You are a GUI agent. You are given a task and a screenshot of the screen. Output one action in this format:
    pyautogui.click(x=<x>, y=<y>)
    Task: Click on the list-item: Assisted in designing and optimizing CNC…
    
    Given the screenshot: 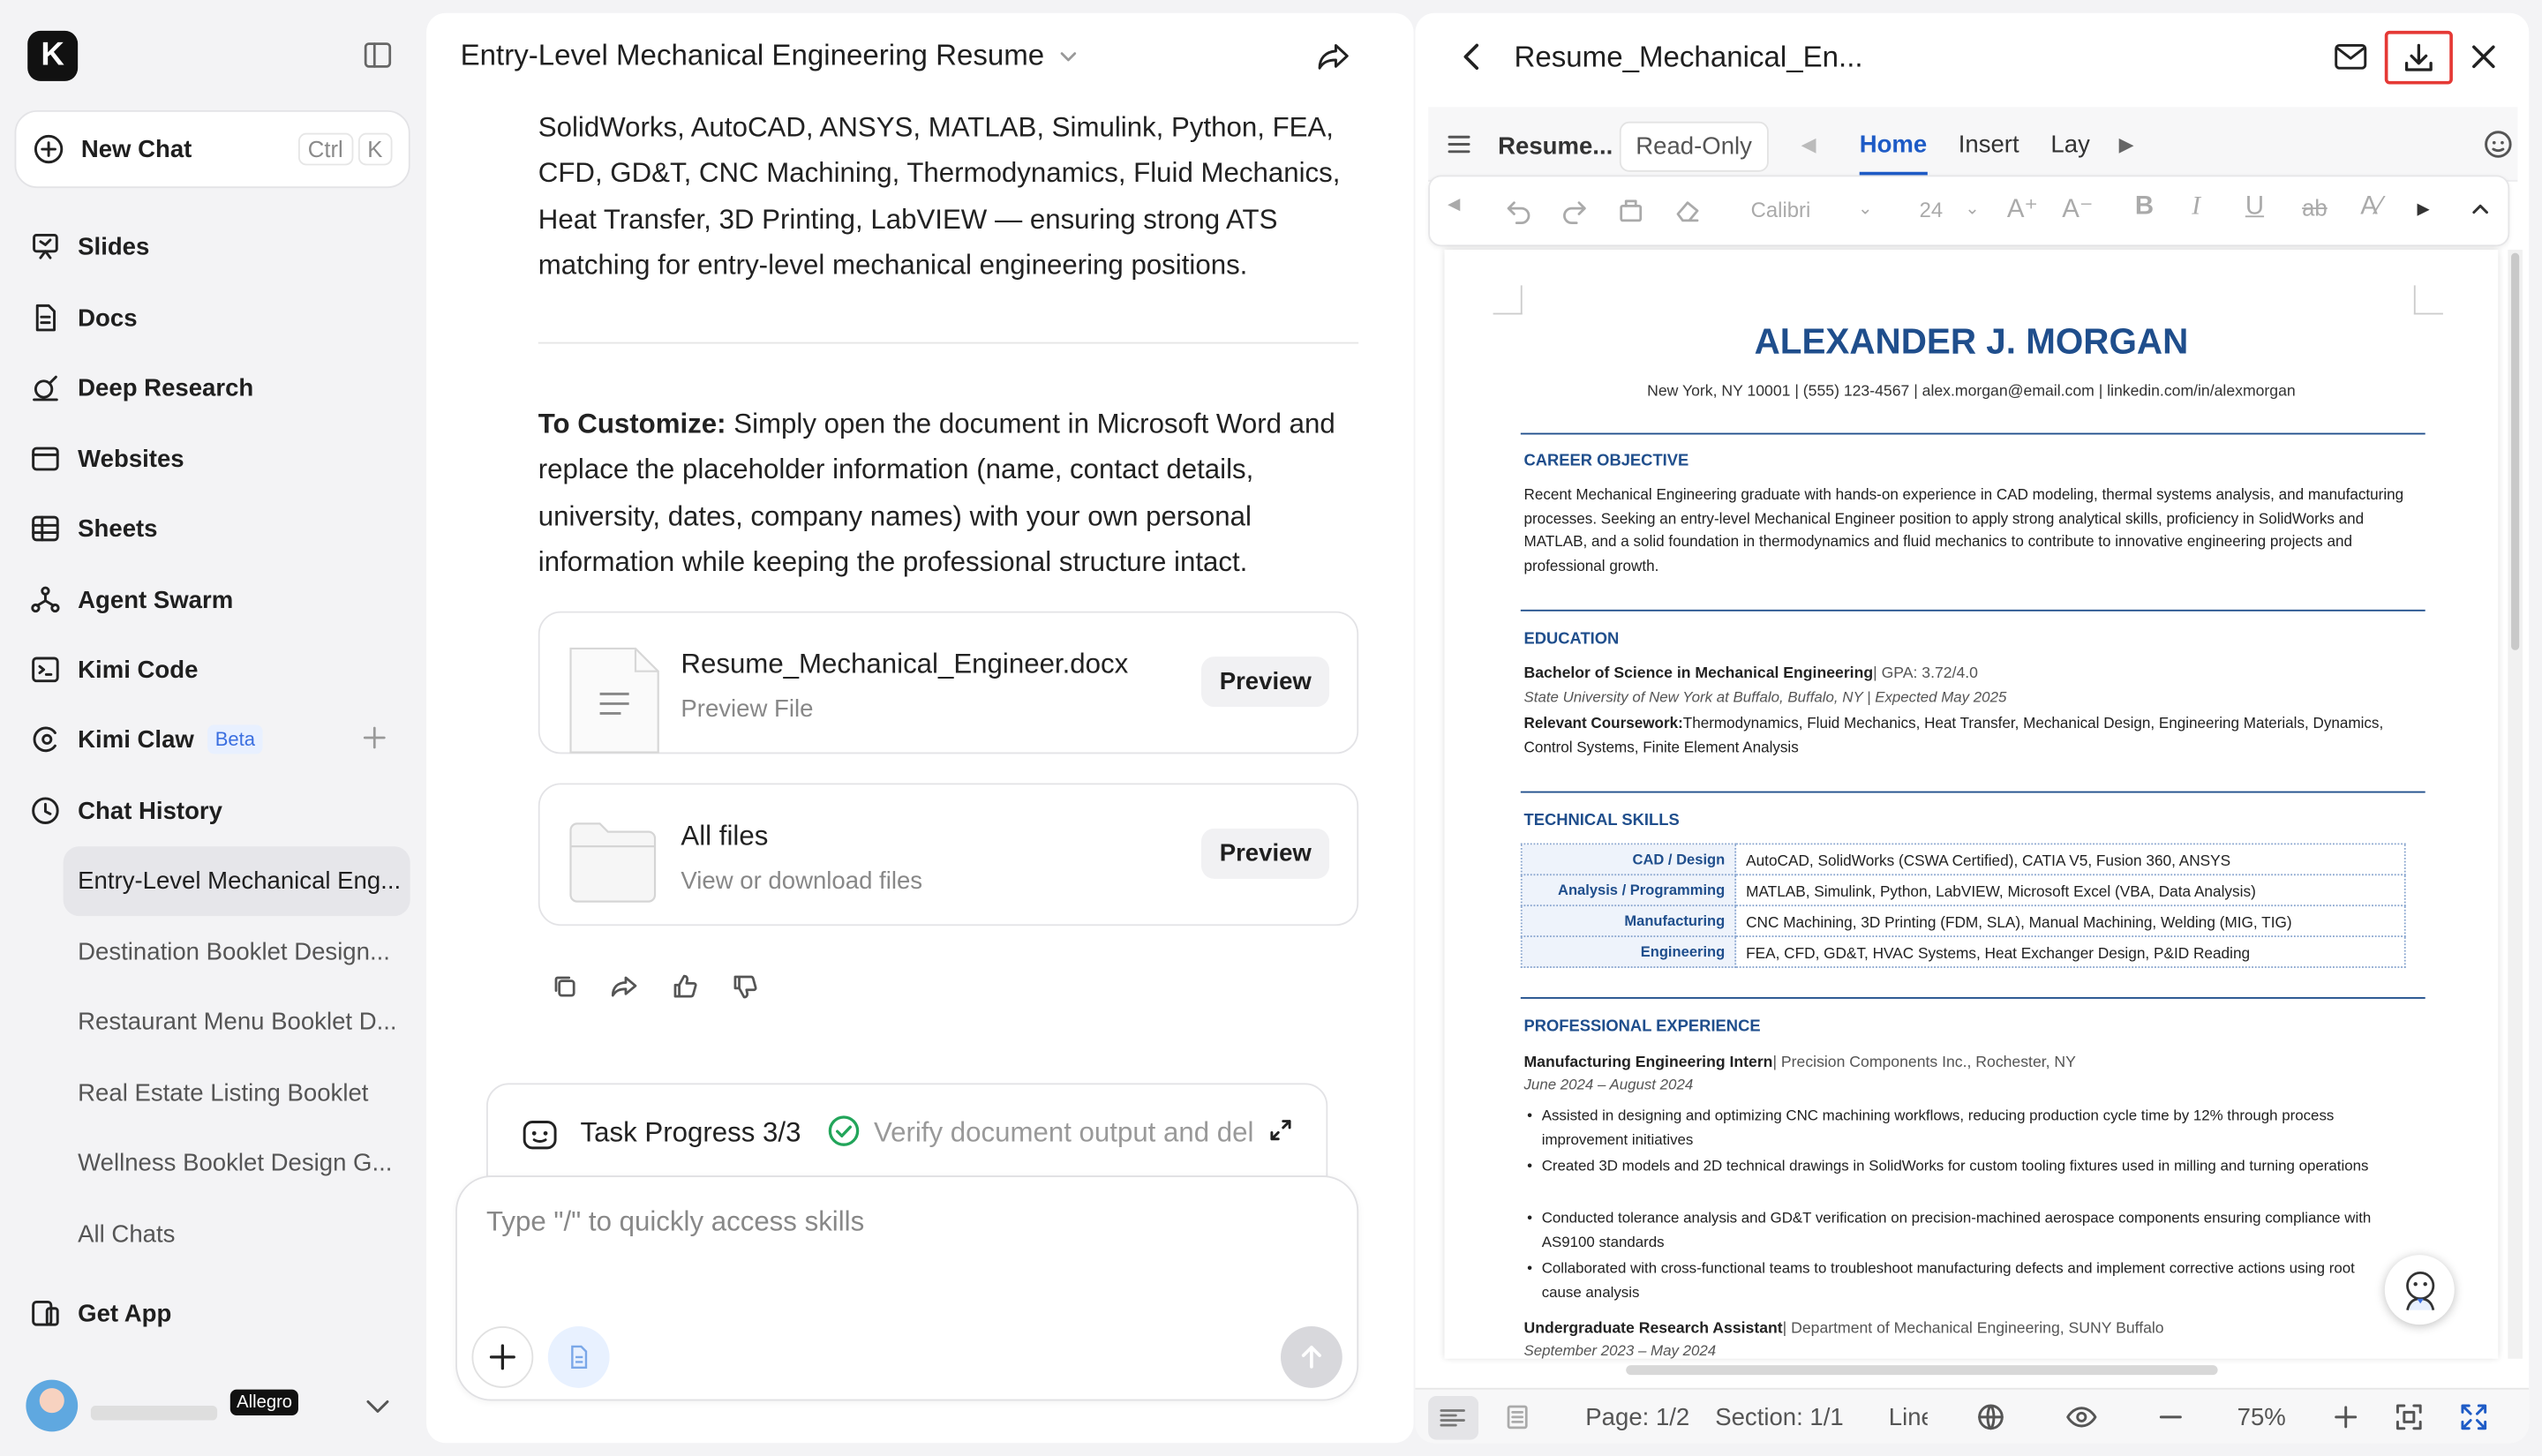 What is the action you would take?
    pyautogui.click(x=1973, y=1127)
    